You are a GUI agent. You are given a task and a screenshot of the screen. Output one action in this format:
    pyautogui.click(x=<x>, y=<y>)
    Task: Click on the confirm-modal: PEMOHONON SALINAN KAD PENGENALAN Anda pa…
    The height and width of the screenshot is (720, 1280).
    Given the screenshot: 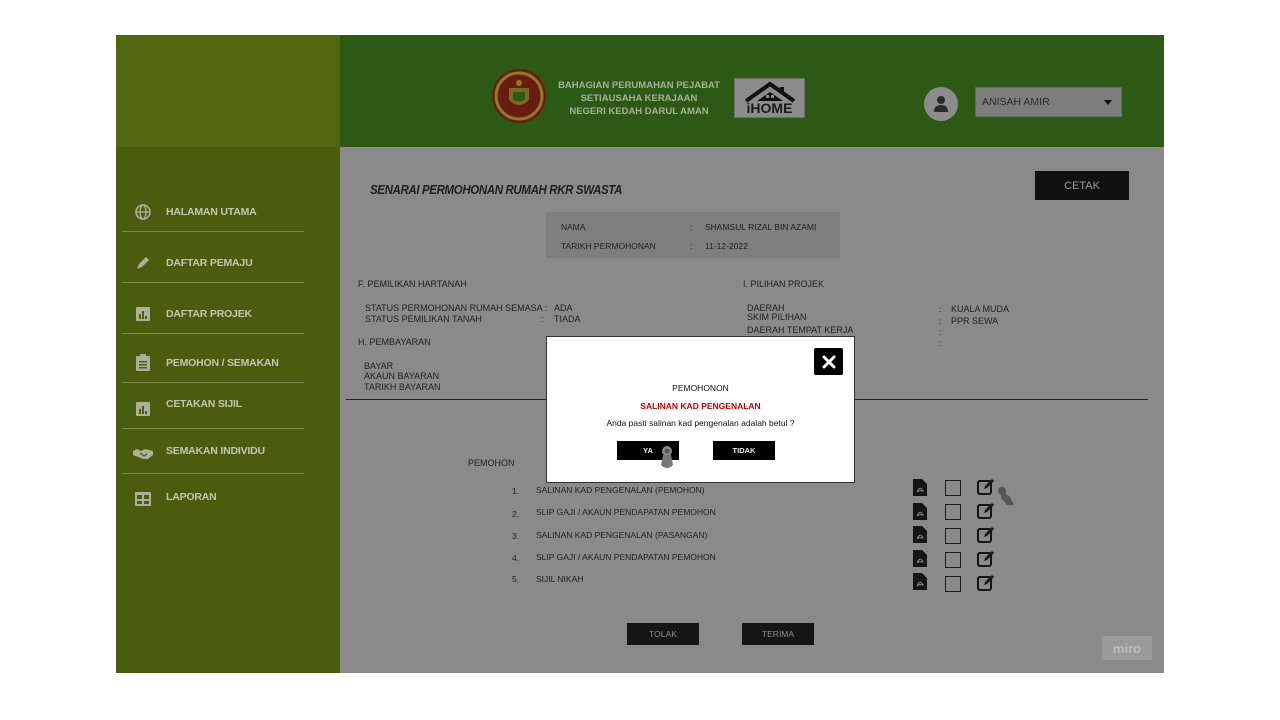 What is the action you would take?
    pyautogui.click(x=700, y=409)
    